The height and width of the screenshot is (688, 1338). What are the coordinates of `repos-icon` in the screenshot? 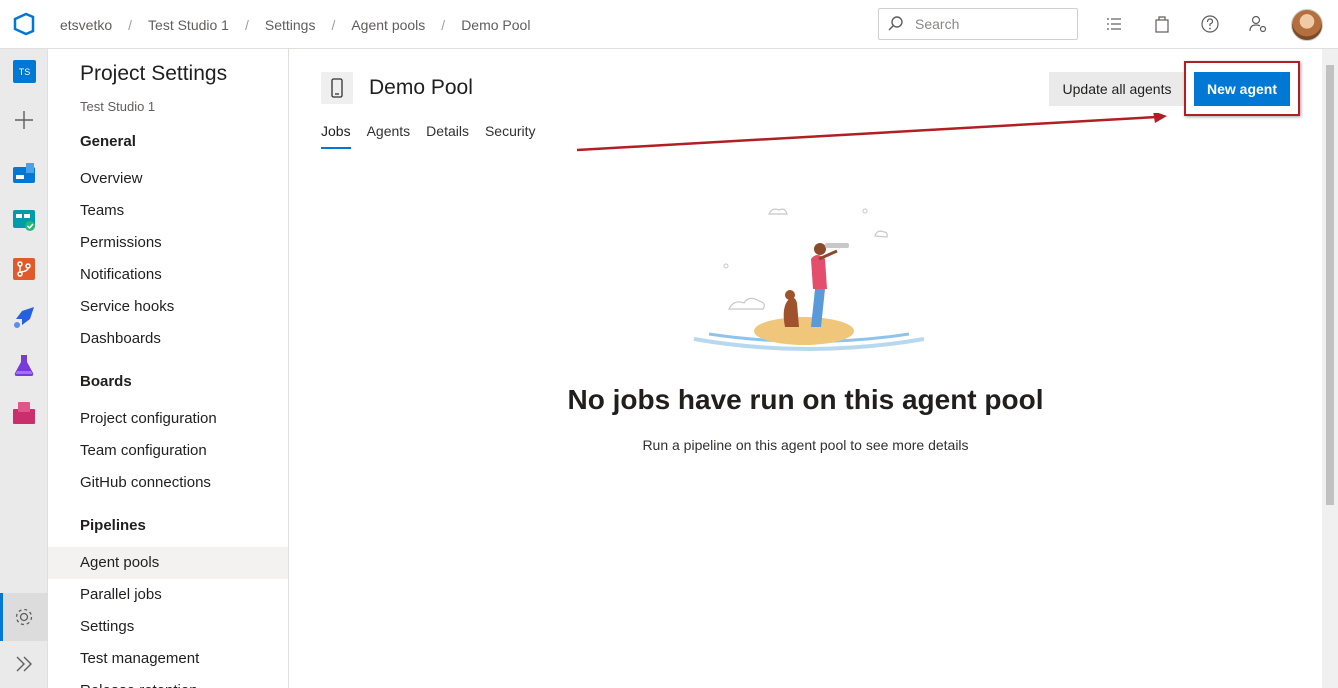 It's located at (24, 269).